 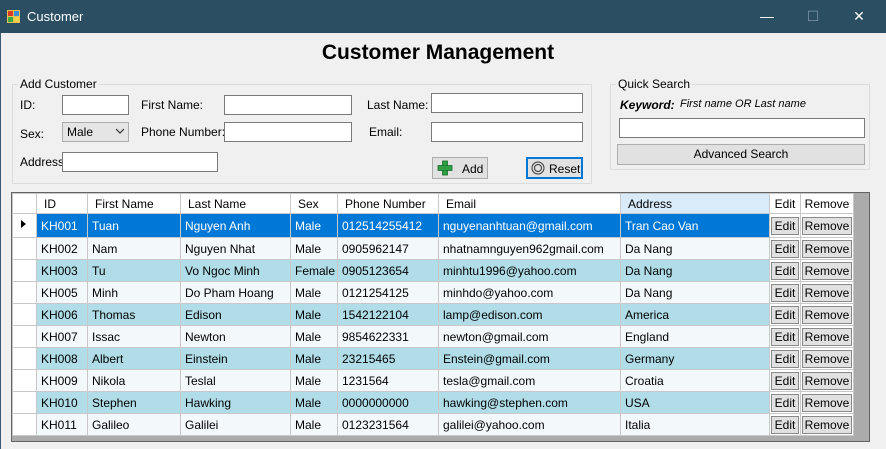 I want to click on cell-first-name: Issac, so click(x=134, y=336).